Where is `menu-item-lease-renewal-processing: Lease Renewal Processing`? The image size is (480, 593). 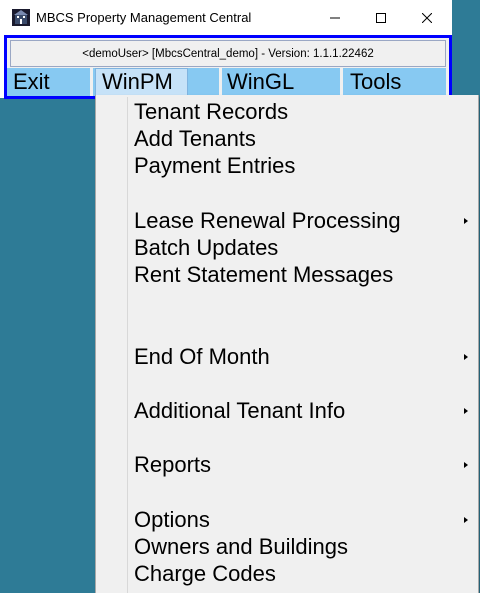
menu-item-lease-renewal-processing: Lease Renewal Processing is located at coordinates (267, 221).